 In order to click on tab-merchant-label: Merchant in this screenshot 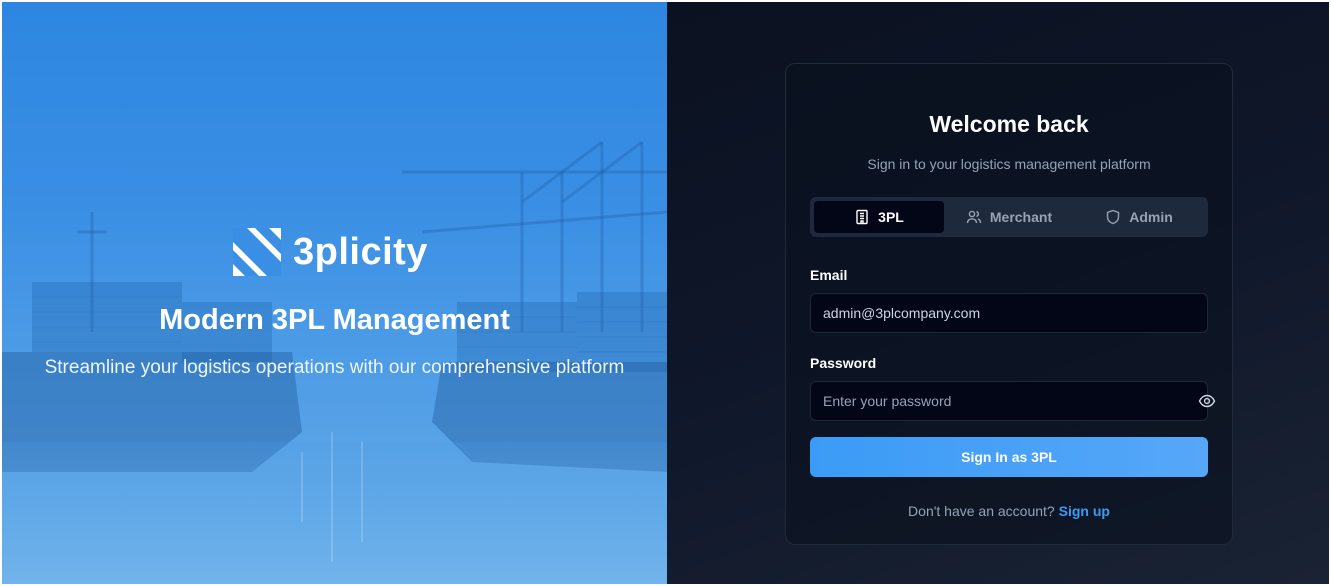, I will do `click(1021, 217)`.